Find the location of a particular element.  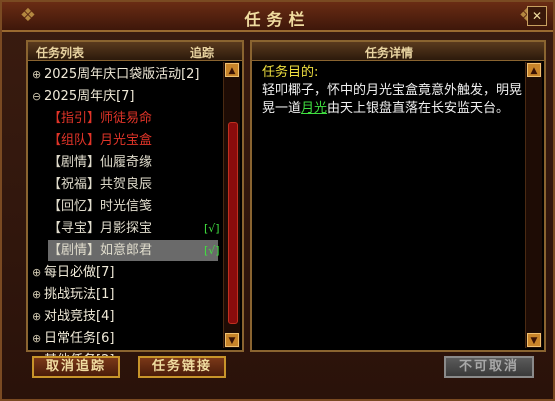

moonlight-link: 月光 is located at coordinates (314, 108).